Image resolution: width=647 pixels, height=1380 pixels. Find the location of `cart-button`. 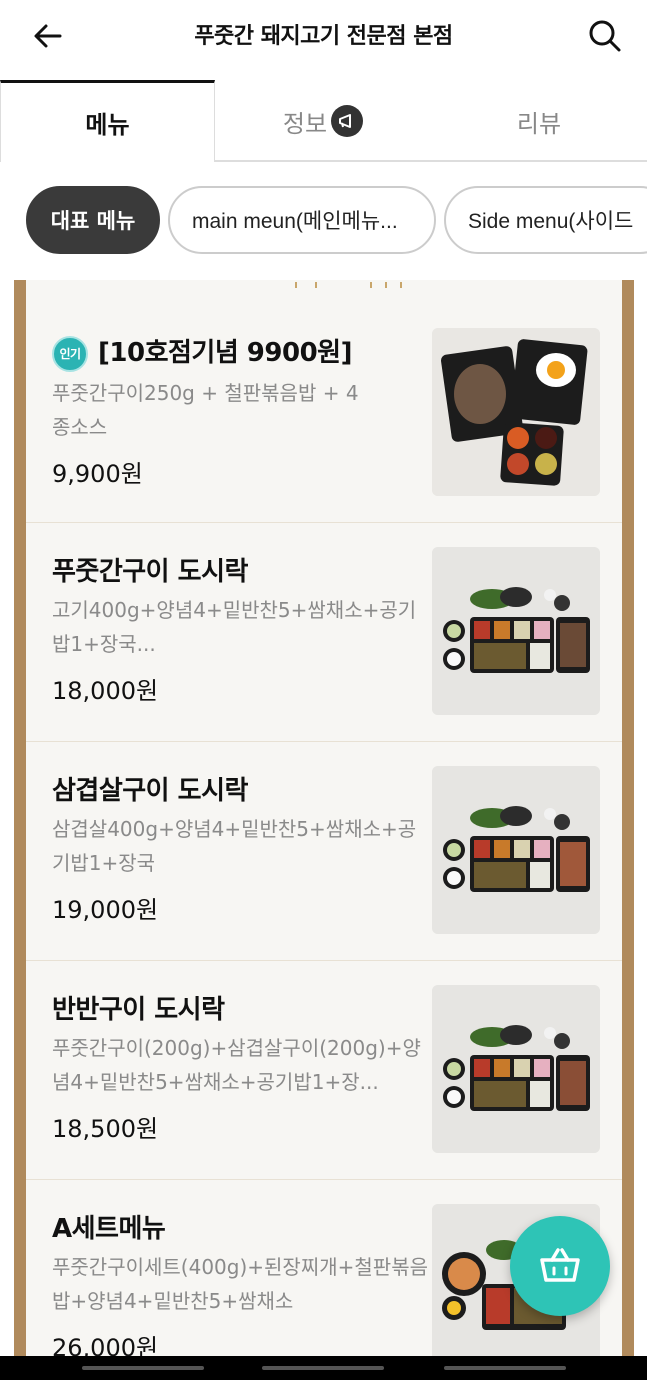

cart-button is located at coordinates (560, 1266).